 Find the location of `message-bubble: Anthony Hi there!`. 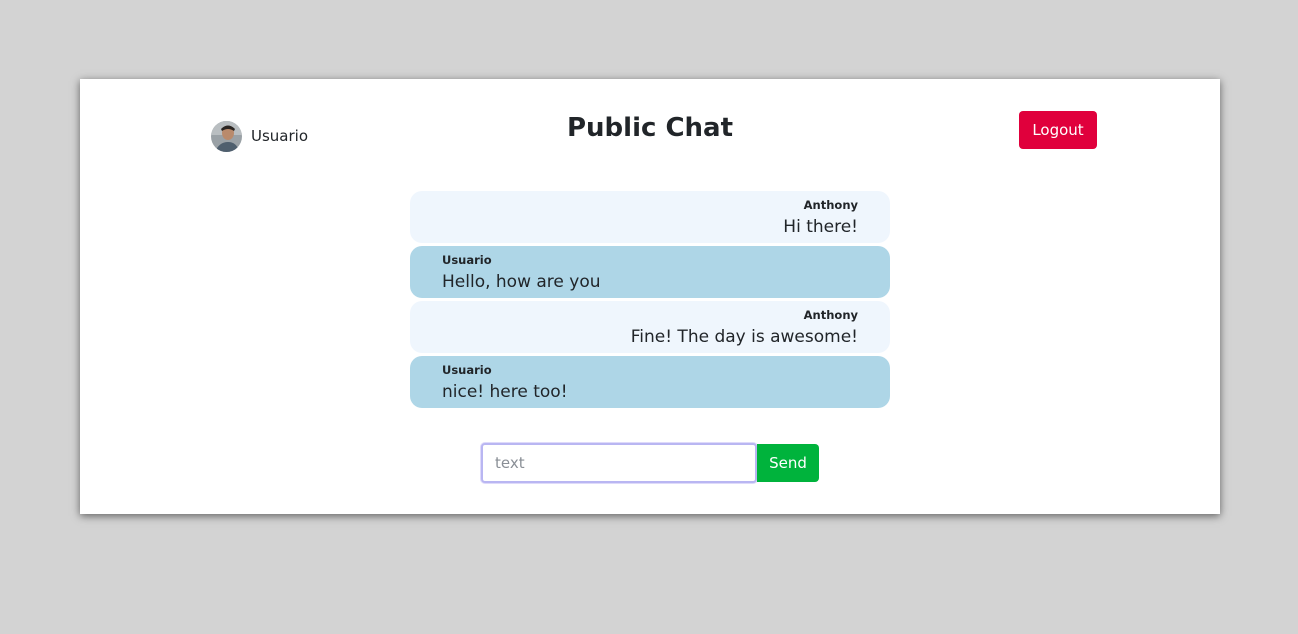

message-bubble: Anthony Hi there! is located at coordinates (650, 217).